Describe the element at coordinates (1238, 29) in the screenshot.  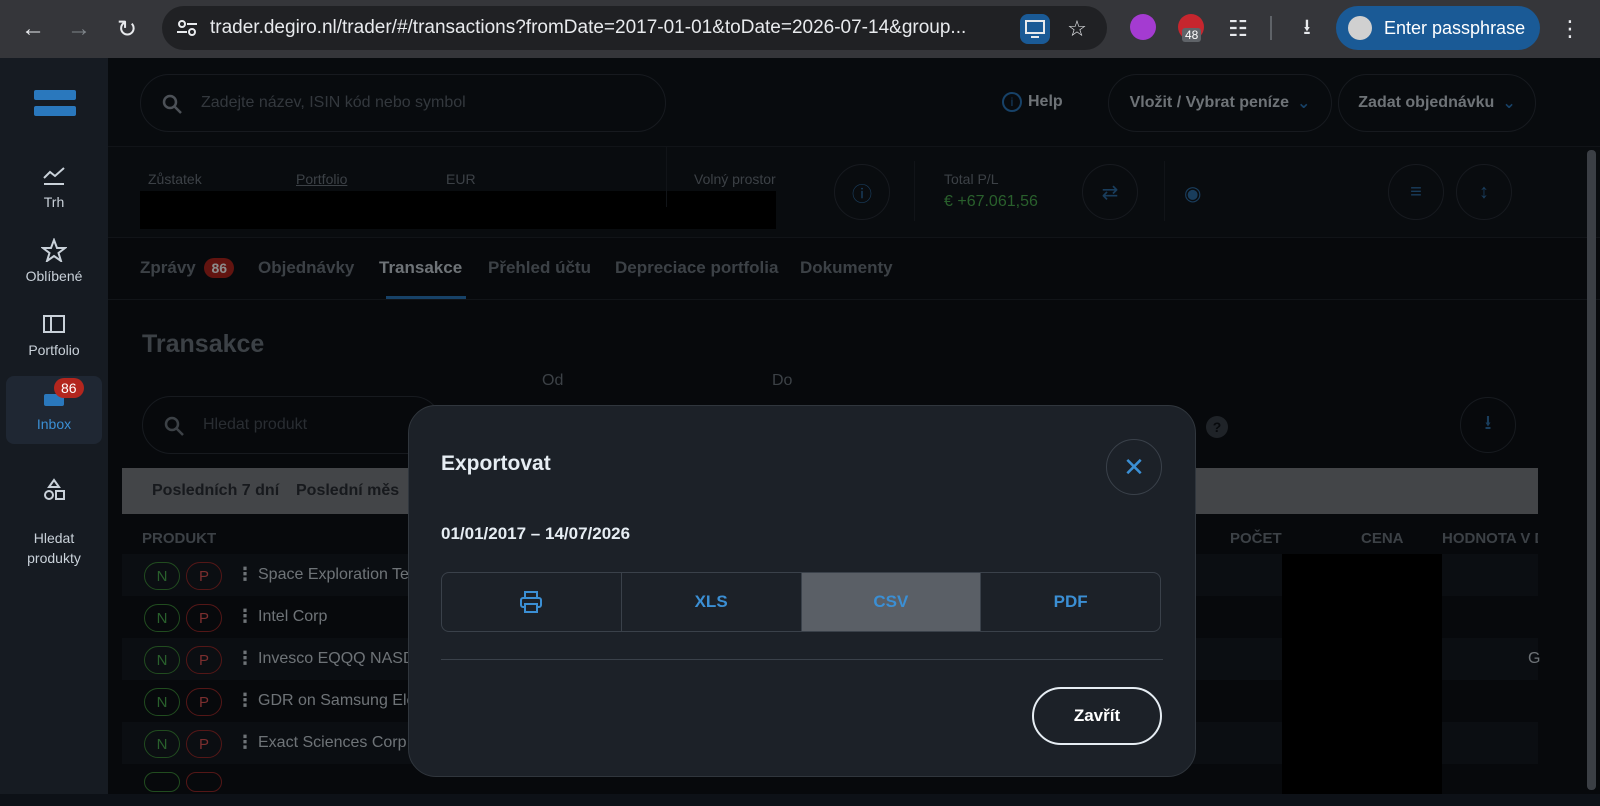
I see `extensions-puzzle-icon: ☷` at that location.